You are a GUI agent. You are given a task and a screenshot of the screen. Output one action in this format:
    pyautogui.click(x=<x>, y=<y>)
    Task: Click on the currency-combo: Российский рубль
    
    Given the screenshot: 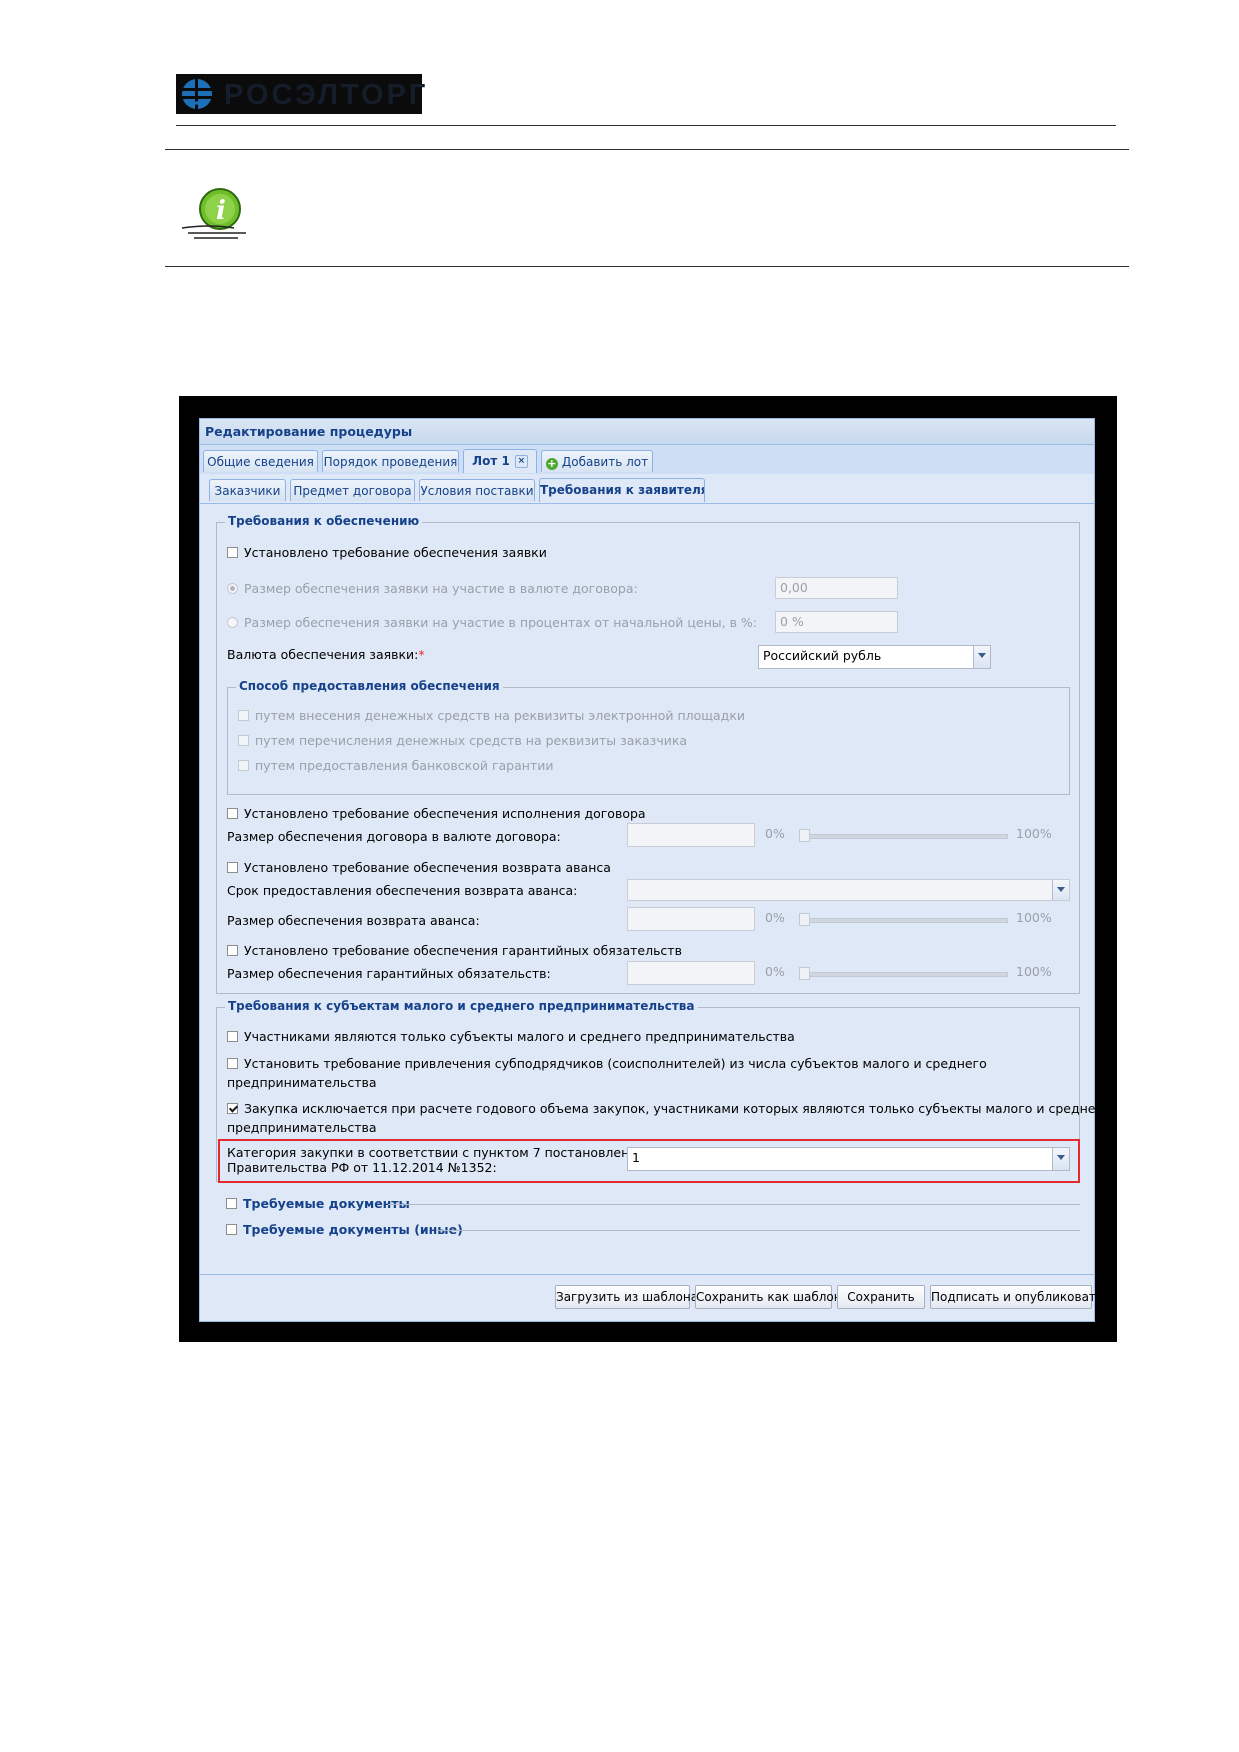 What is the action you would take?
    pyautogui.click(x=874, y=657)
    